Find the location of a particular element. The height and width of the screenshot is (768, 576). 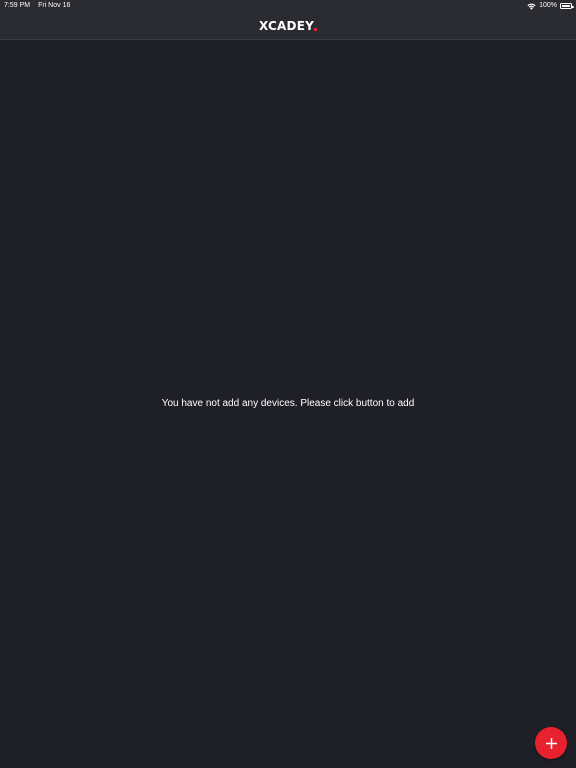

nav-bar: XCADEY is located at coordinates (288, 26).